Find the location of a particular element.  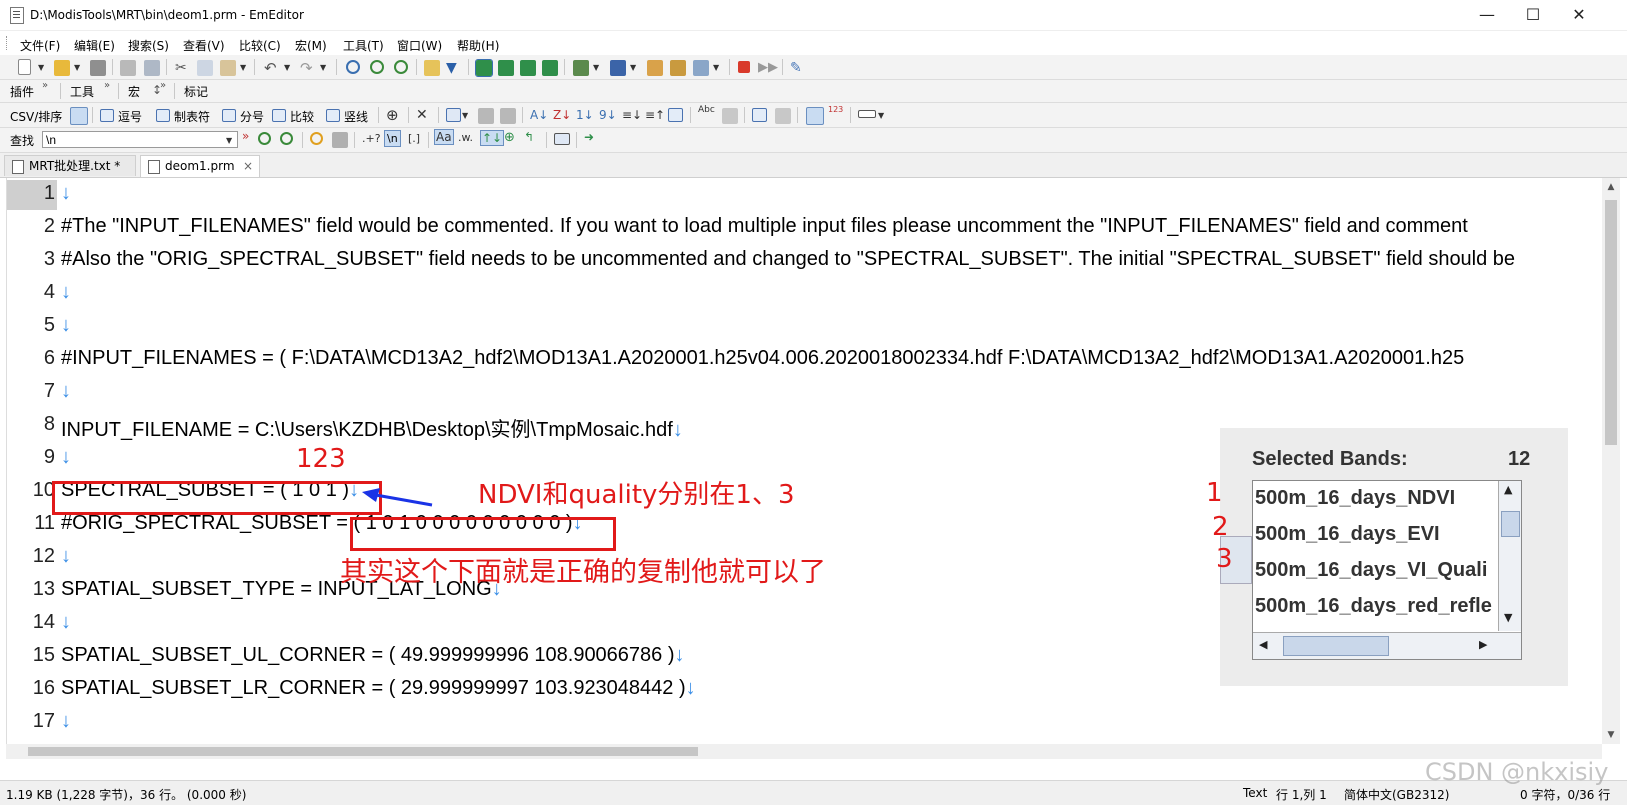

pipe-mode-button: 竖线 is located at coordinates (356, 116).